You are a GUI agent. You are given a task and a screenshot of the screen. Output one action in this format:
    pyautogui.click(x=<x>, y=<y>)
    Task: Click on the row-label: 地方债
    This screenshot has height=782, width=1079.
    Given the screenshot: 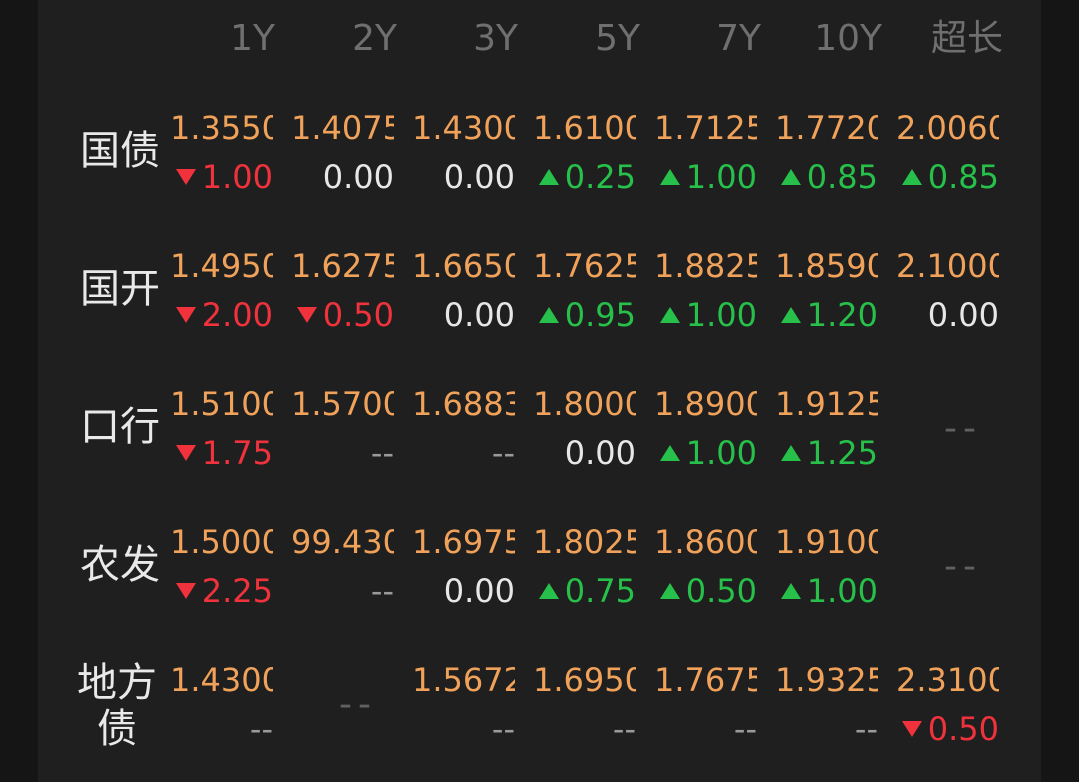 What is the action you would take?
    pyautogui.click(x=117, y=706)
    